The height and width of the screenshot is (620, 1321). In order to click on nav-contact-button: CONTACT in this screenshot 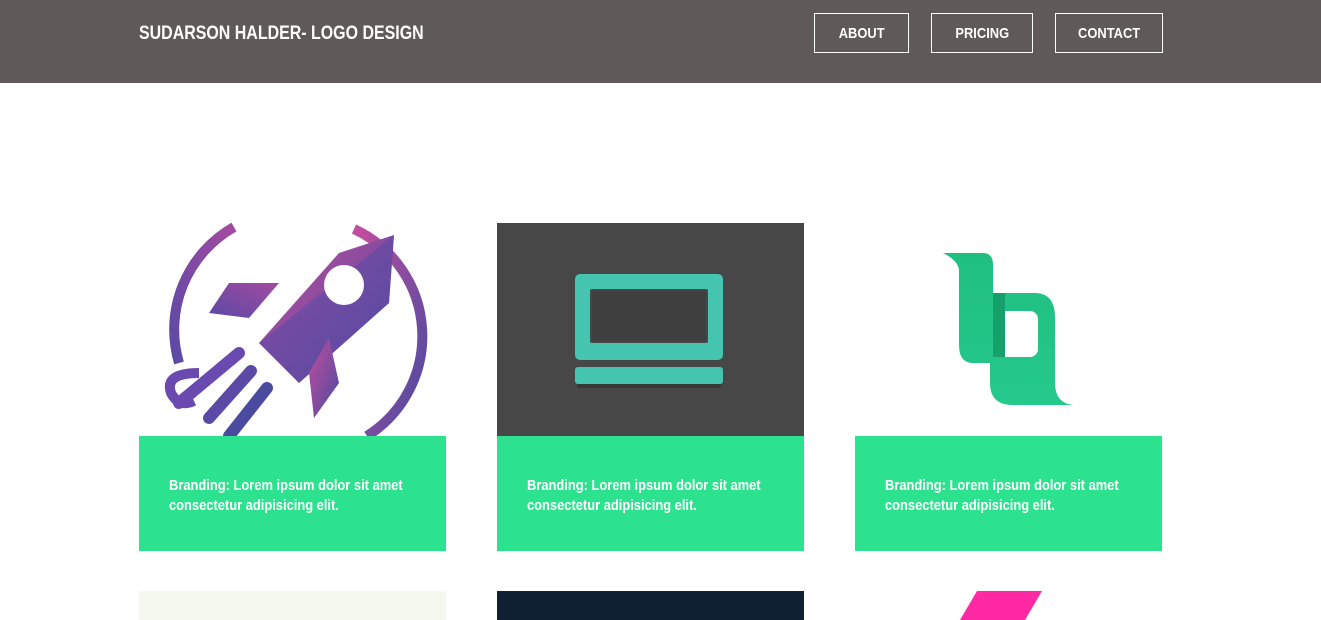, I will do `click(1109, 33)`.